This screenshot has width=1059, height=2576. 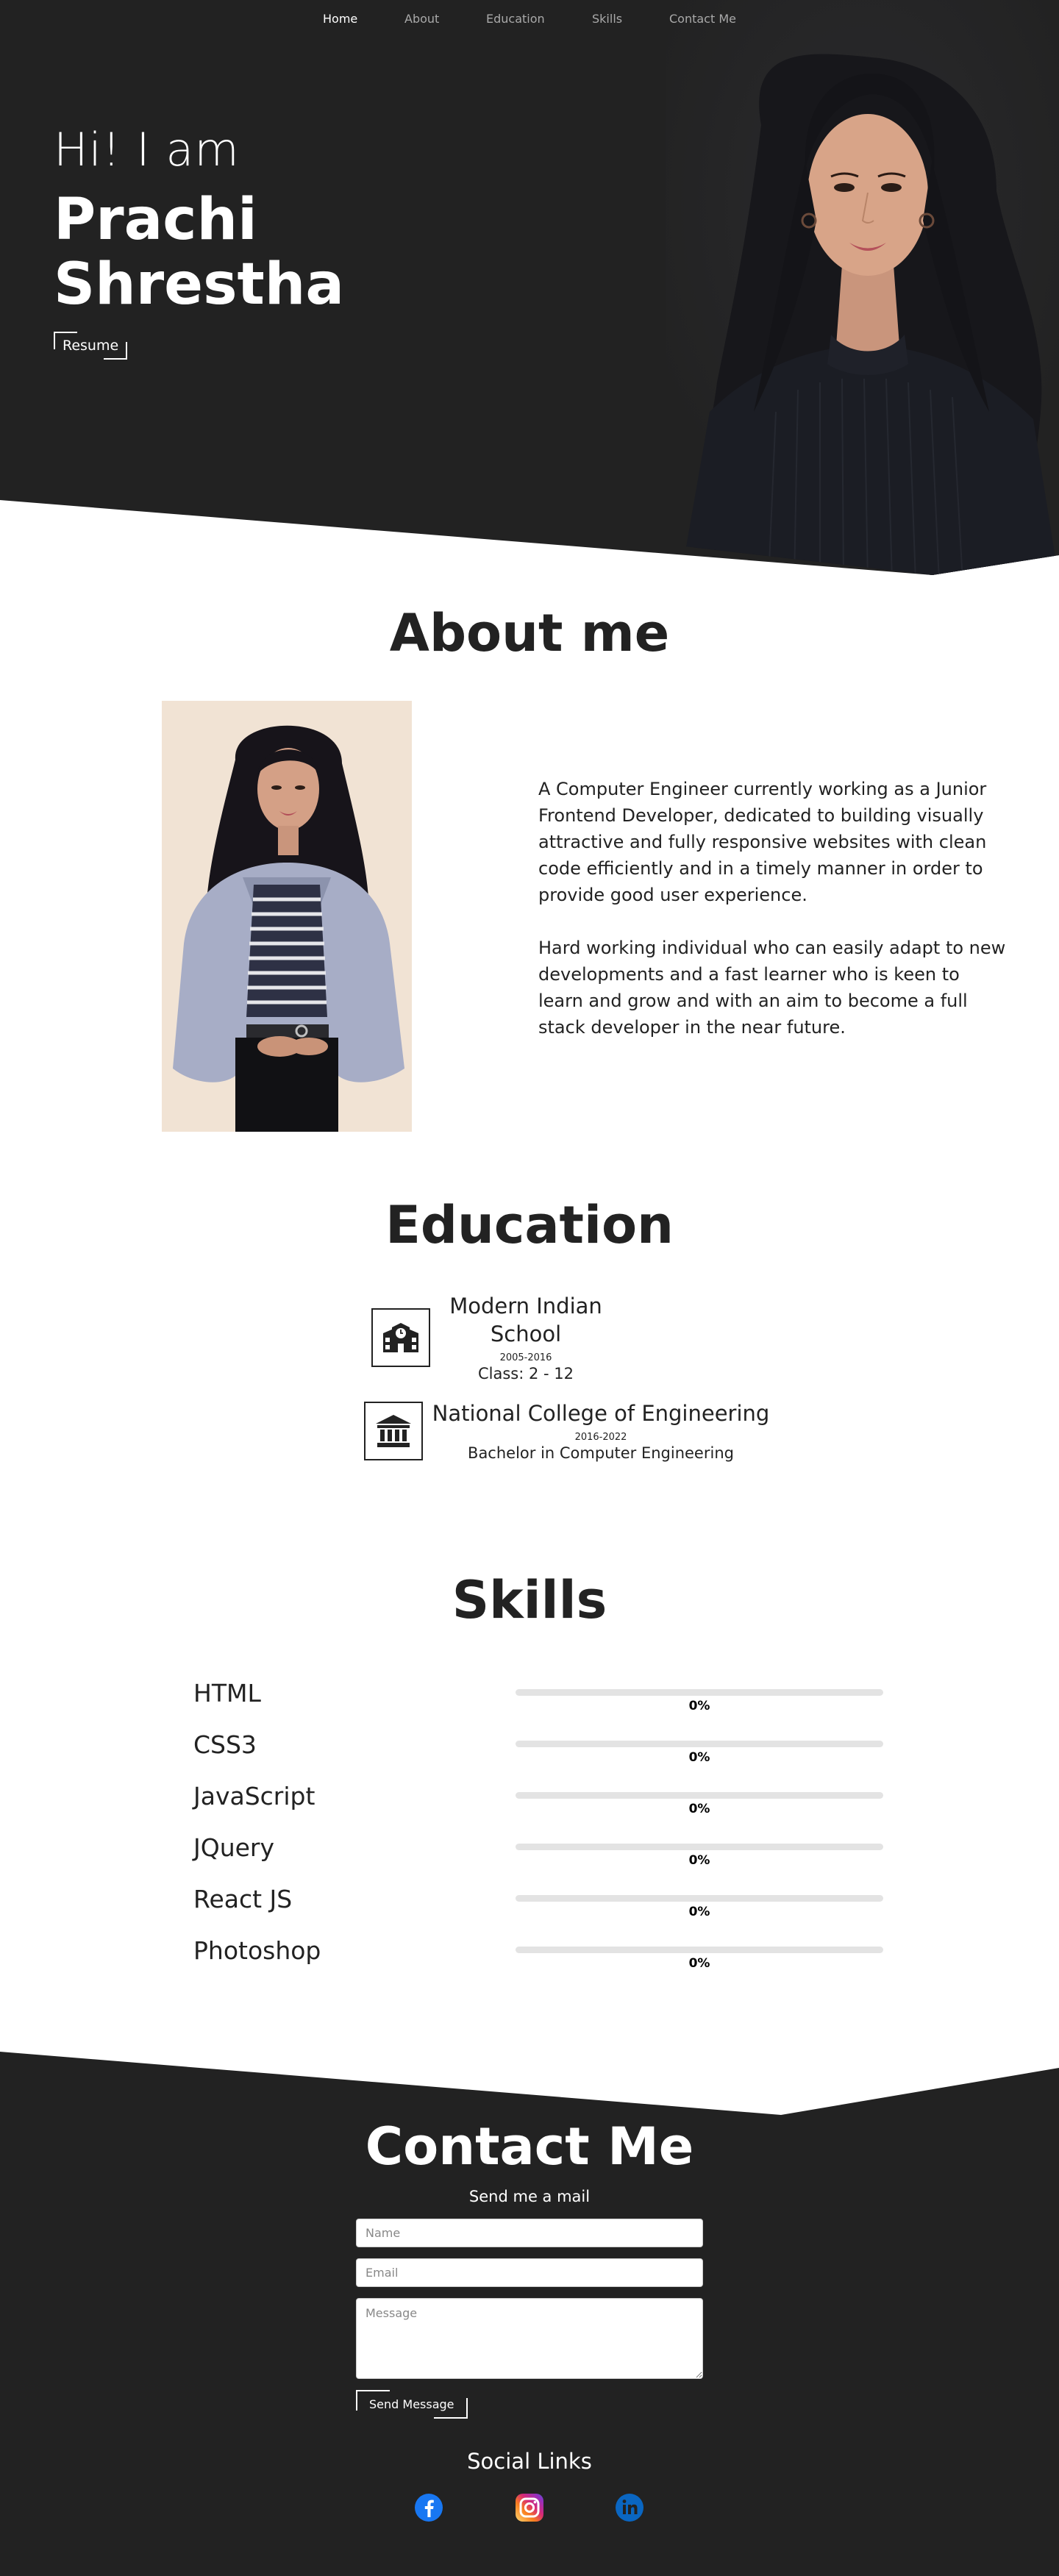 I want to click on nav-contact-me: Contact Me, so click(x=703, y=19).